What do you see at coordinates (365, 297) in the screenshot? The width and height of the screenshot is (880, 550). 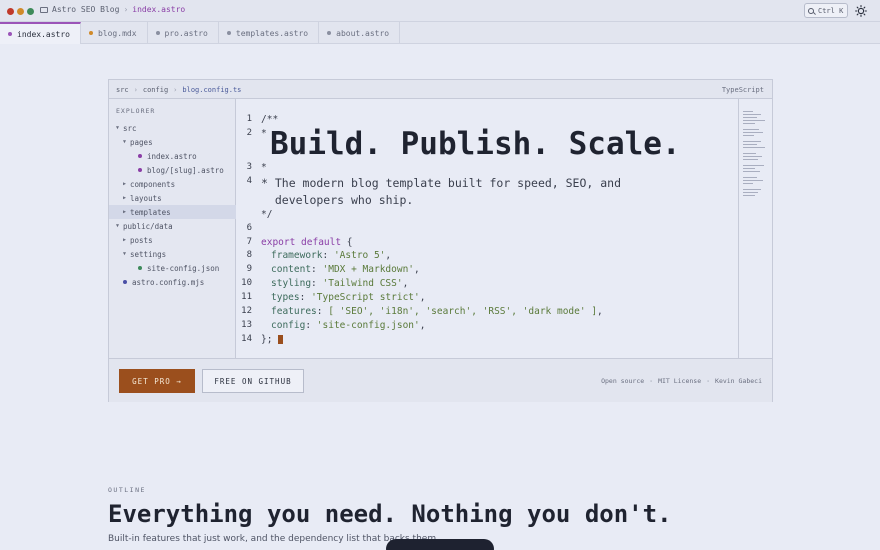 I see `string-value: 'TypeScript strict'` at bounding box center [365, 297].